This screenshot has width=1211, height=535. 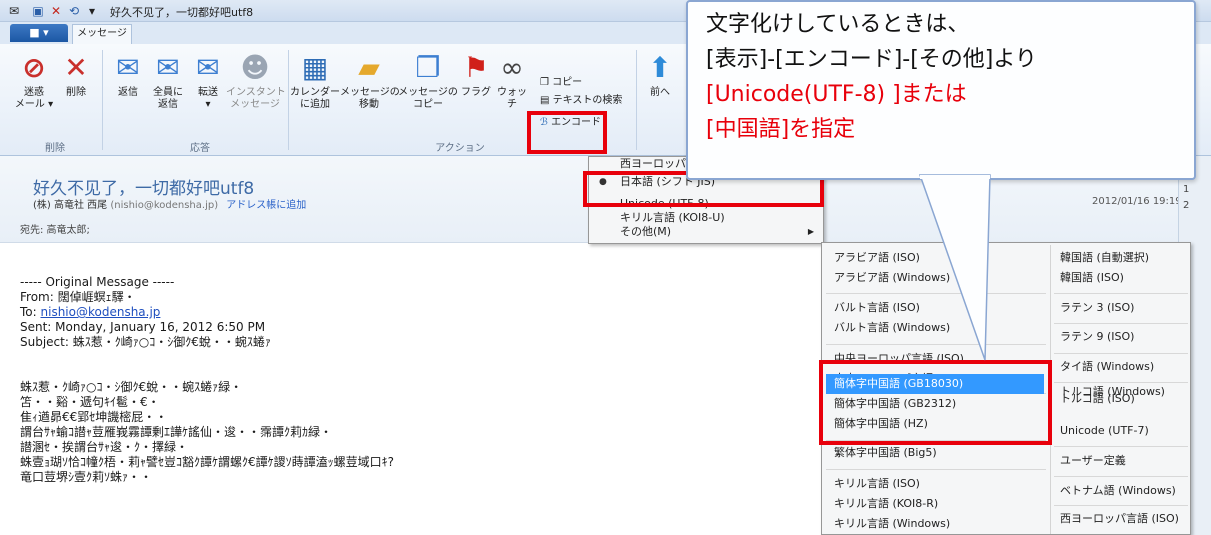 I want to click on body-line: 蛛壹ｮ瑚ｿ恰ｺ幢ｸ梧・莉ｬ譬ｾ豈ｺ豁ｸ譚ｹ謂螺ｸ€譚ｹ謖ｿ蒔譚溘ｯ螺荳域口ｷ?, so click(x=207, y=462).